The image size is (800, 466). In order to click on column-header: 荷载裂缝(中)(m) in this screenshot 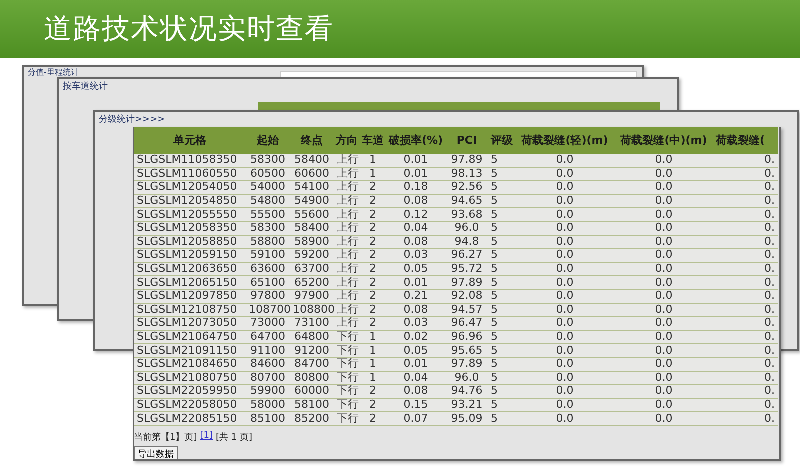, I will do `click(664, 140)`.